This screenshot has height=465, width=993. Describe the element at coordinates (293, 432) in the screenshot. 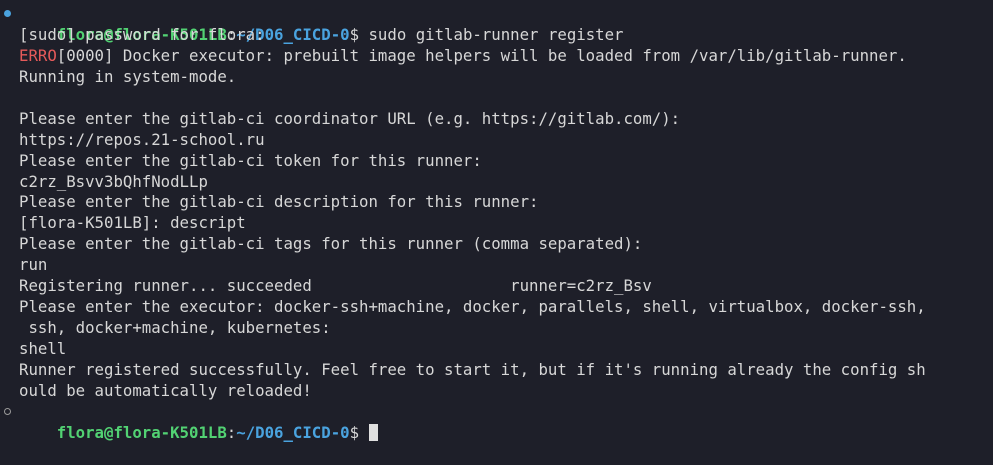

I see `prompt-path: ~/D06_CICD-0` at that location.